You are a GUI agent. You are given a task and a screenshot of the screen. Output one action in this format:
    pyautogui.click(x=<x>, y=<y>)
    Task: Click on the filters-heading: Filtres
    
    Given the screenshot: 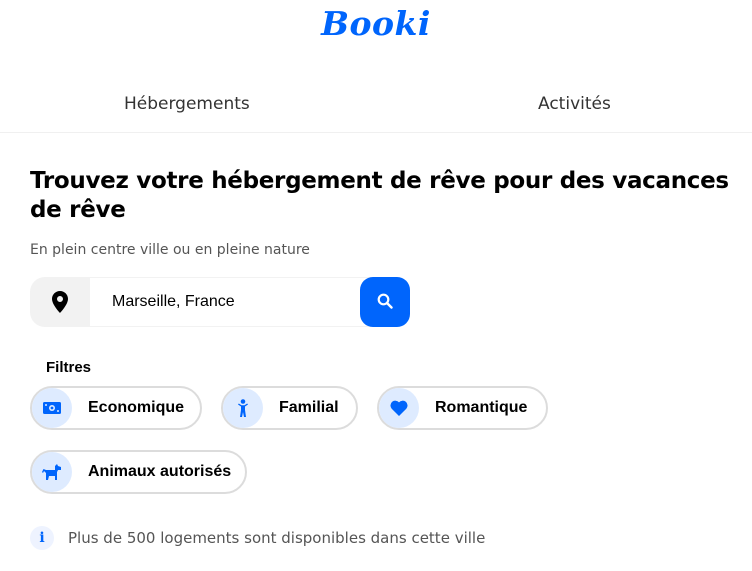 What is the action you would take?
    pyautogui.click(x=69, y=367)
    